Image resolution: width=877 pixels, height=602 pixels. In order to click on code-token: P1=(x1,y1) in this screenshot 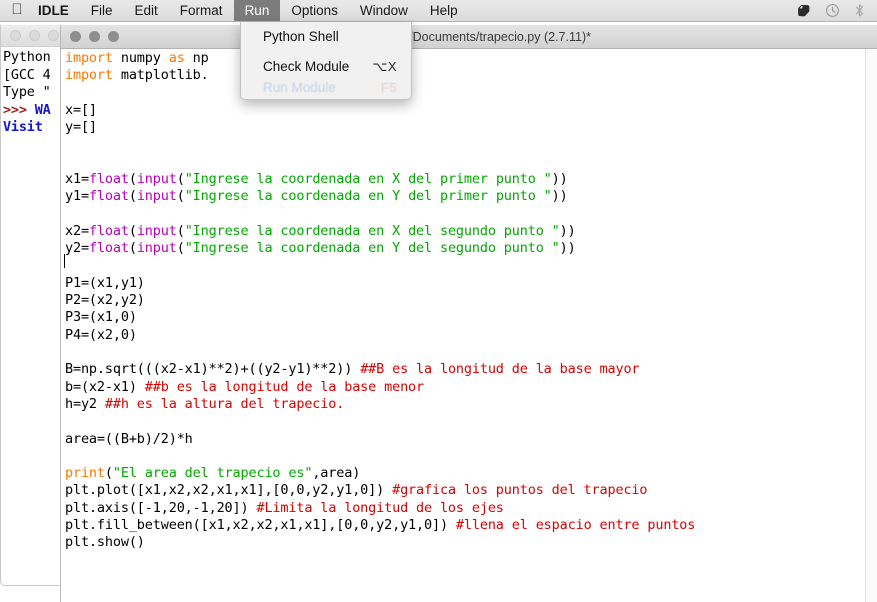, I will do `click(105, 282)`.